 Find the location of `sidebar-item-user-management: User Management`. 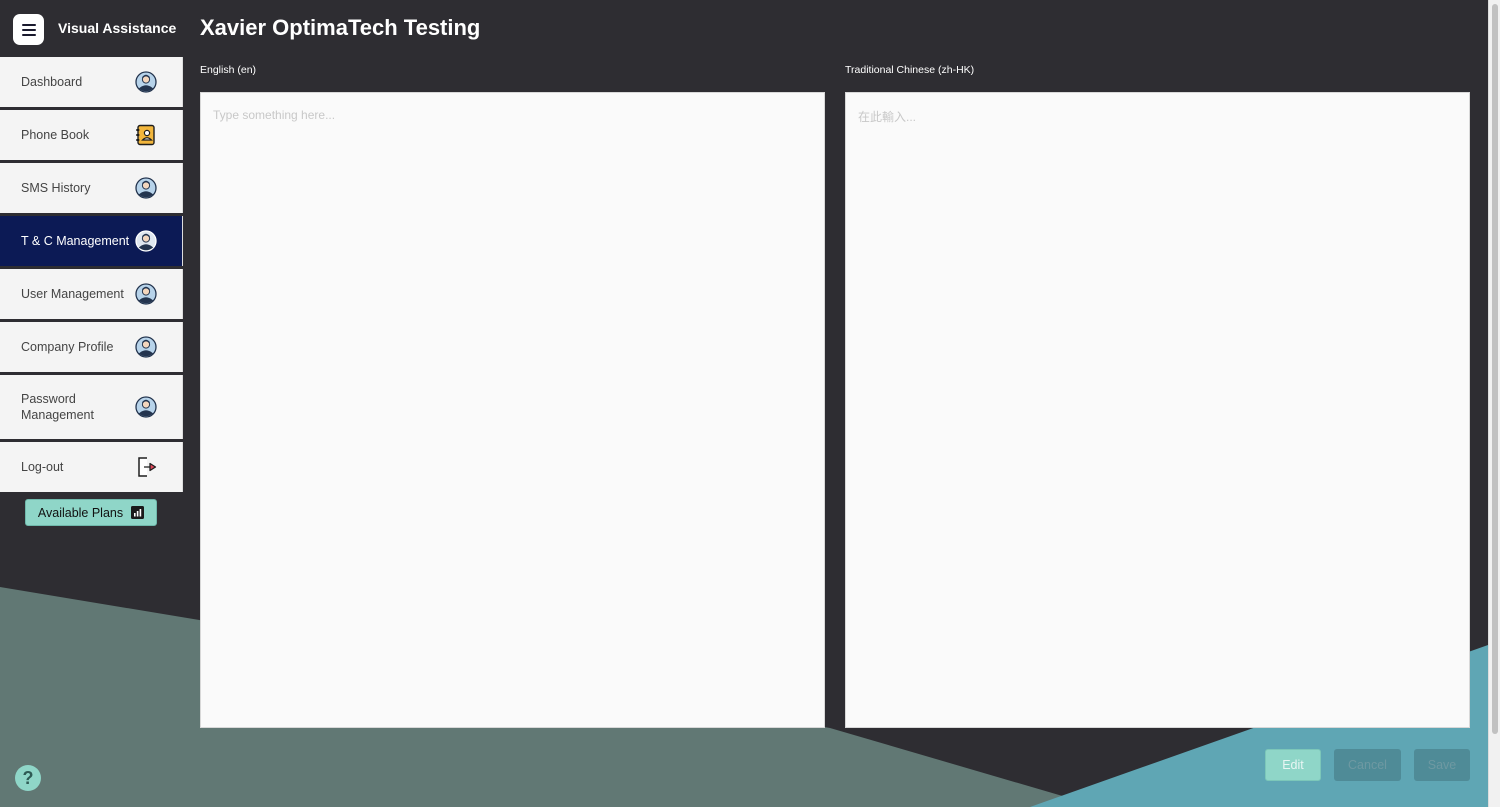

sidebar-item-user-management: User Management is located at coordinates (91, 294).